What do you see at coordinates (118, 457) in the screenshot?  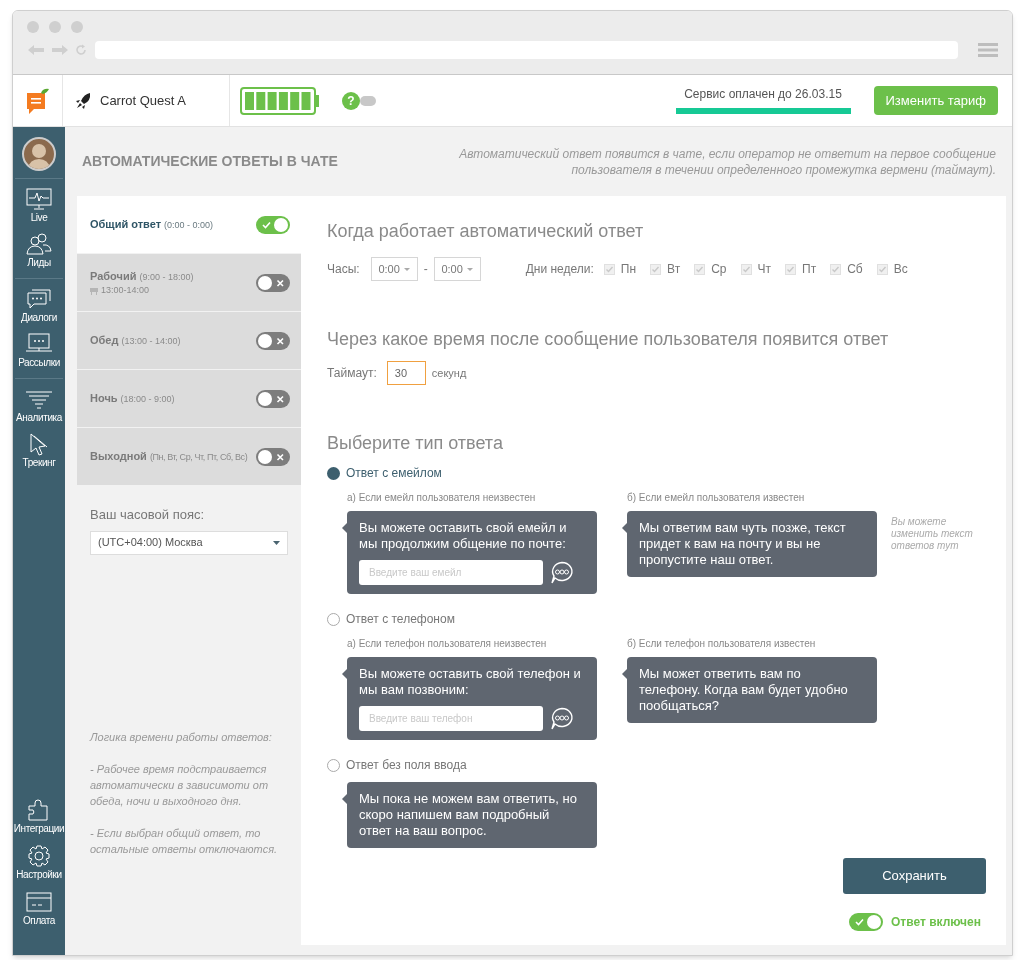 I see `schedule-name: Выходной` at bounding box center [118, 457].